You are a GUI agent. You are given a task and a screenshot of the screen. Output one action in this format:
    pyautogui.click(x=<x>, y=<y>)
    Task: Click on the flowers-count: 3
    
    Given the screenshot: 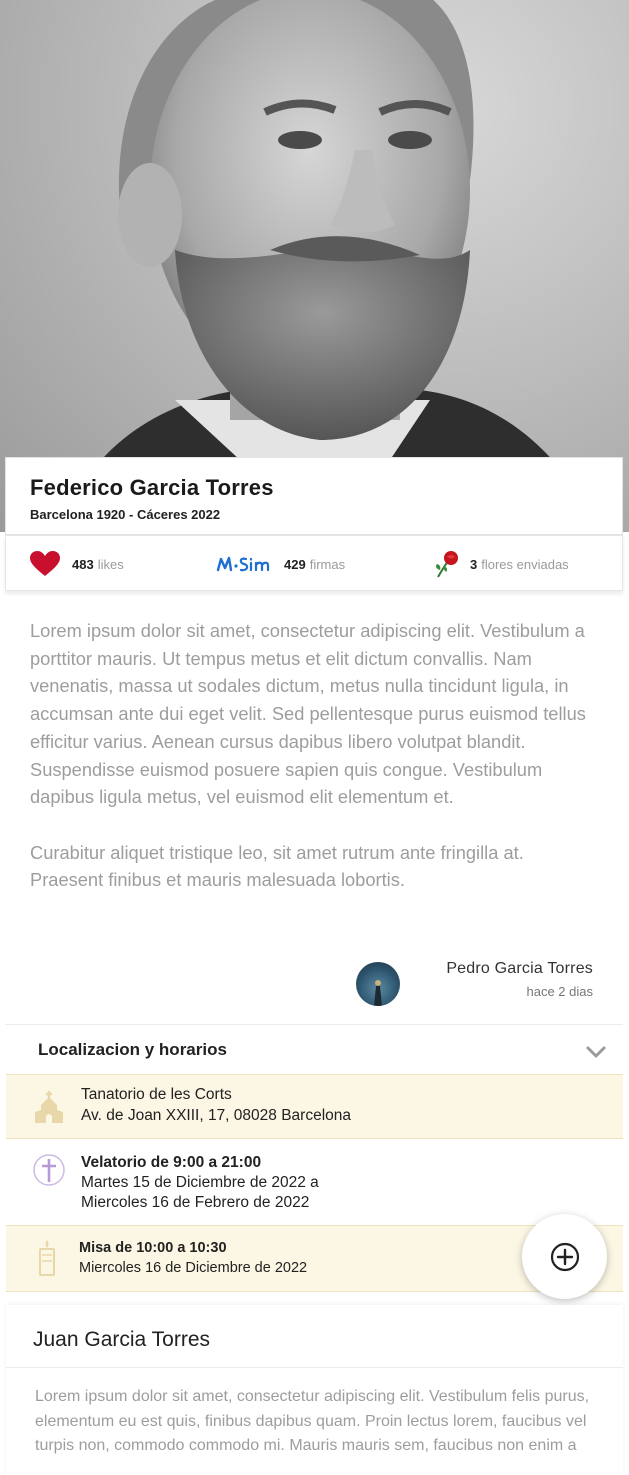 What is the action you would take?
    pyautogui.click(x=474, y=564)
    